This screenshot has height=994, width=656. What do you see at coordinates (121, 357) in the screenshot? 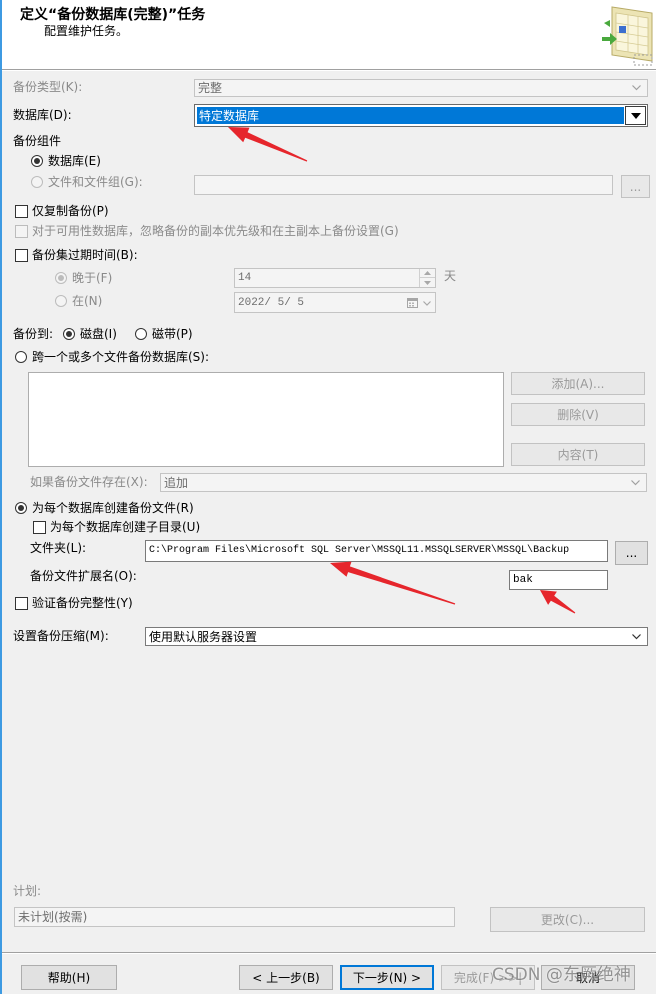
I see `radio-label: 跨一个或多个文件备份数据库(S):` at bounding box center [121, 357].